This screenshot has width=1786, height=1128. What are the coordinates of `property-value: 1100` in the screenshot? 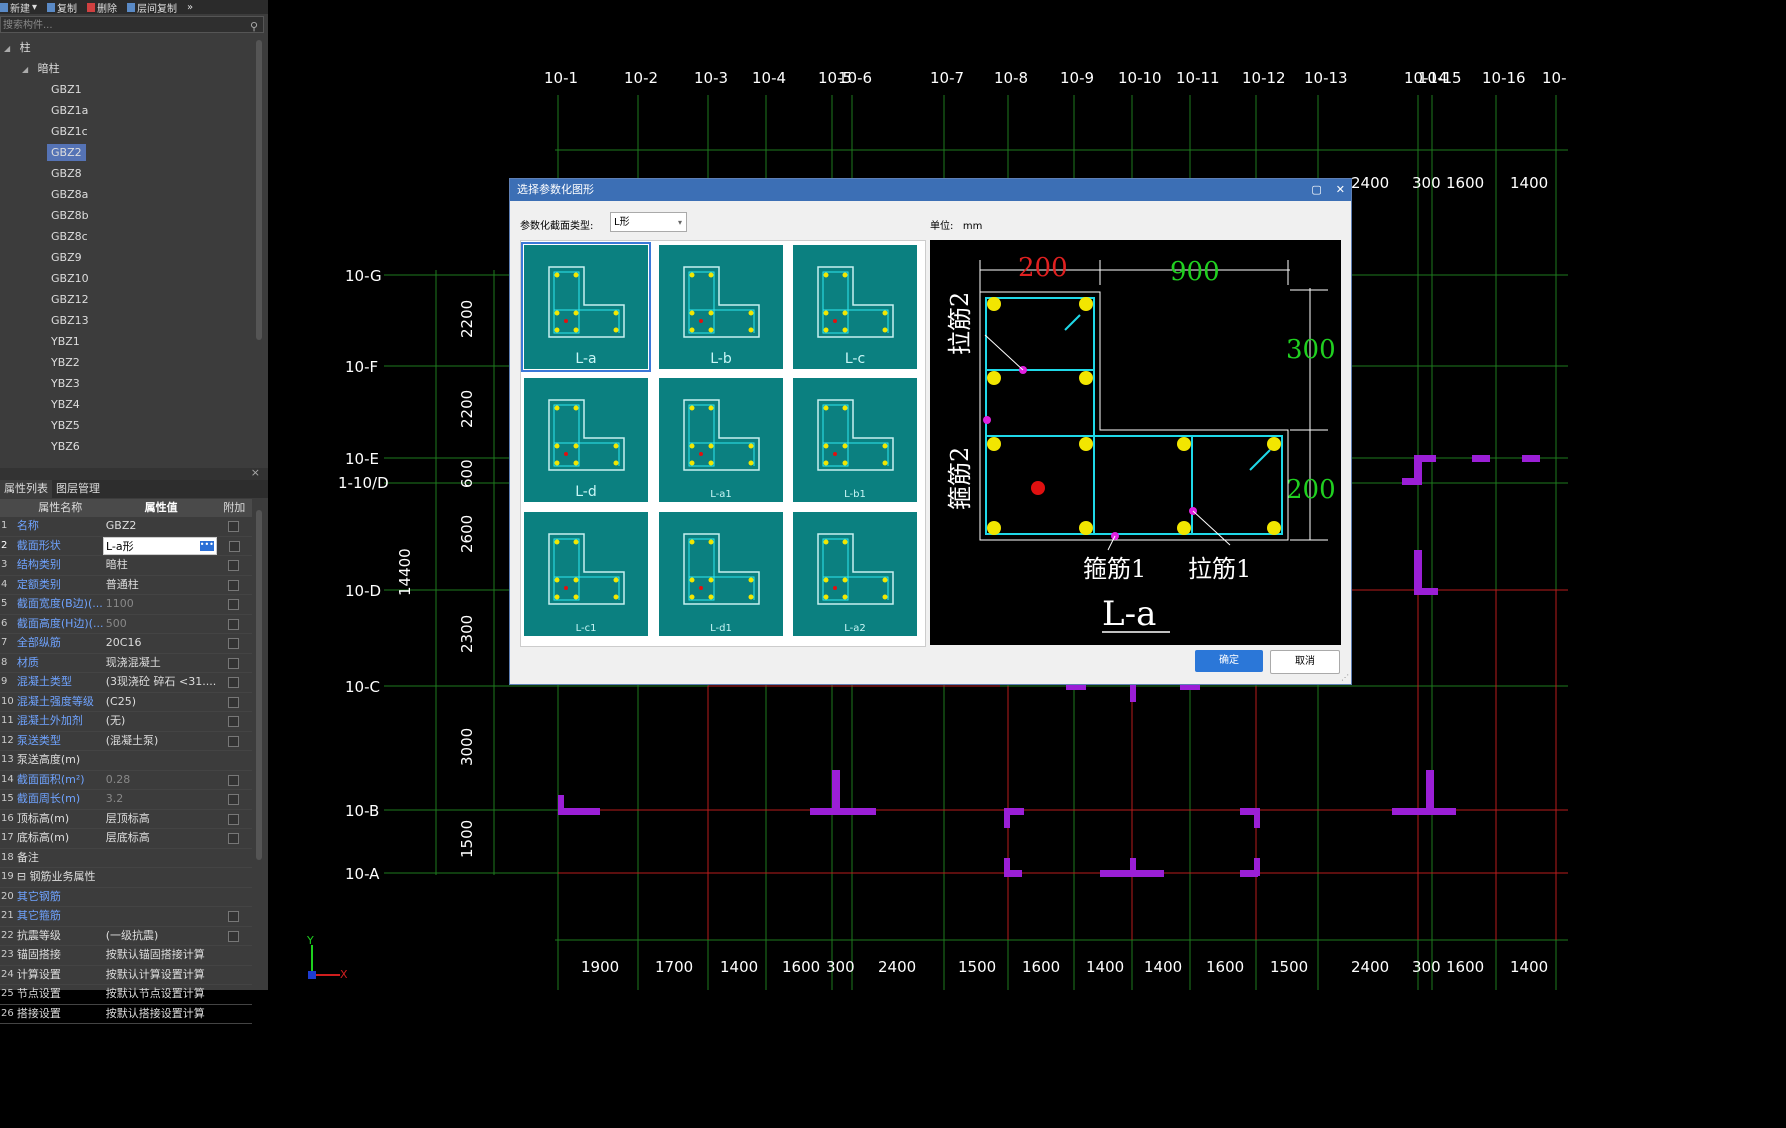 It's located at (160, 604).